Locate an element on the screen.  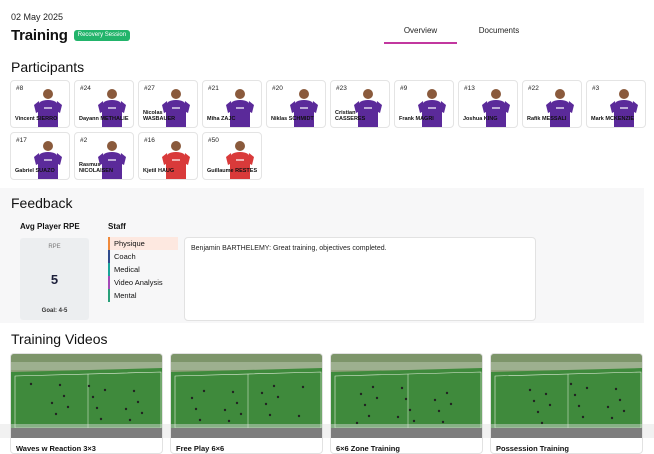
rpe-card: RPE 5 Goal: 4-5 is located at coordinates (54, 279).